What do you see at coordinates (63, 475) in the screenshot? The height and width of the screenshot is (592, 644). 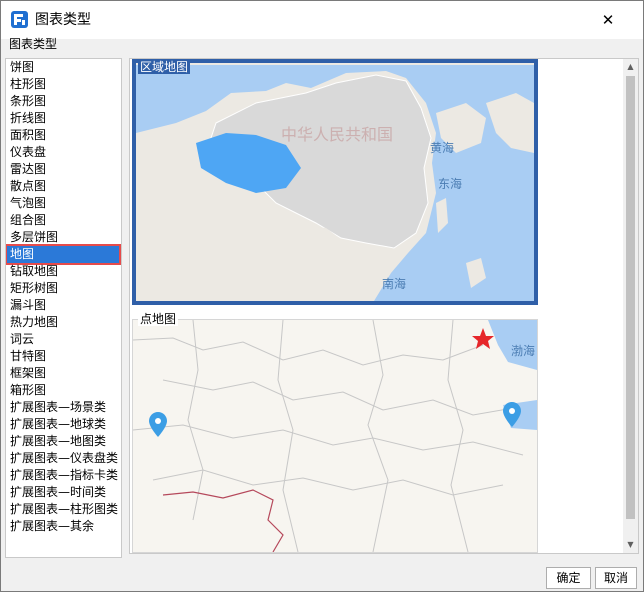 I see `chart-type-item: 扩展图表—指标卡类` at bounding box center [63, 475].